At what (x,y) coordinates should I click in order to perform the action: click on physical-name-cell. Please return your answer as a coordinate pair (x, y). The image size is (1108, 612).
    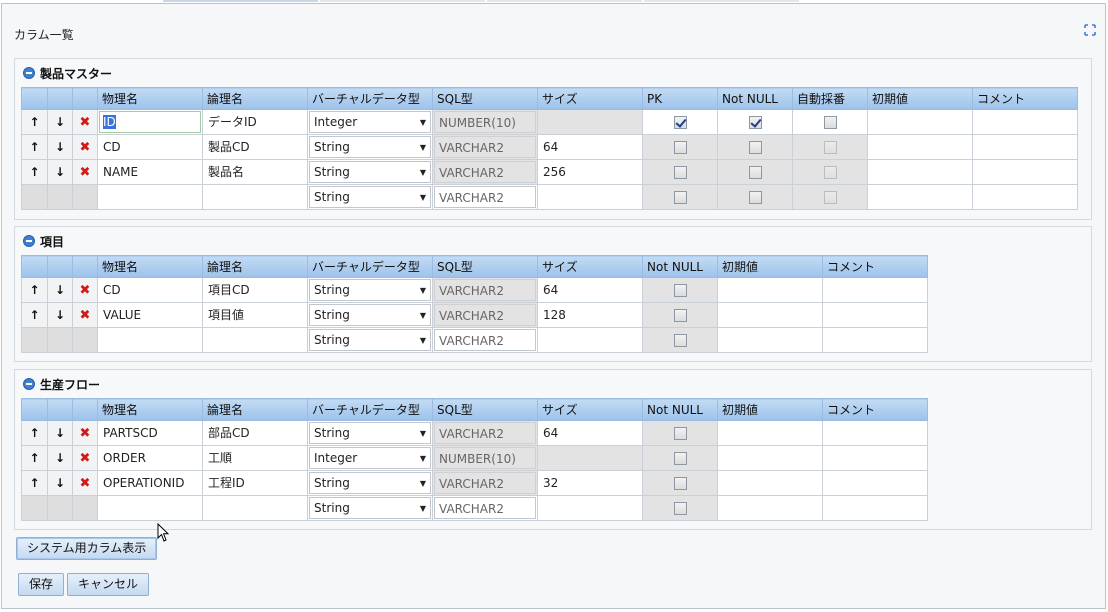
    Looking at the image, I should click on (150, 508).